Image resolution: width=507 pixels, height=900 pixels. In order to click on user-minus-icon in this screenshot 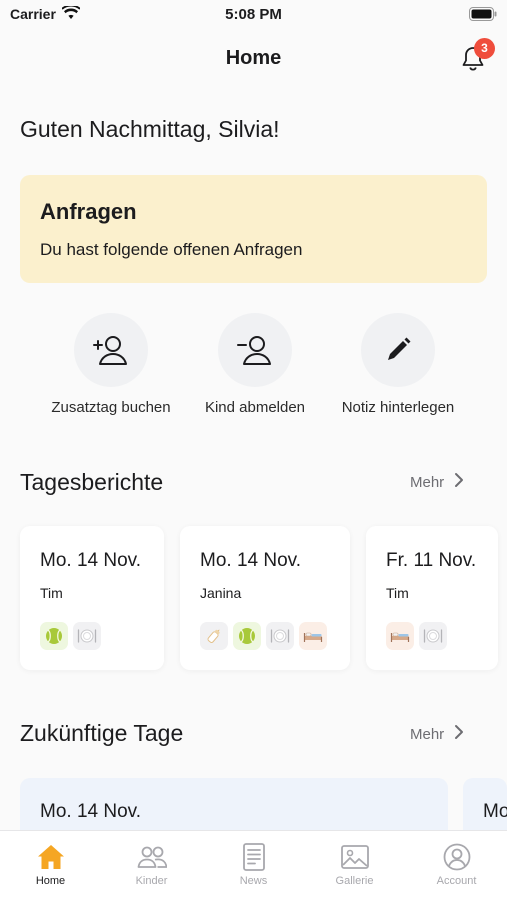, I will do `click(255, 350)`.